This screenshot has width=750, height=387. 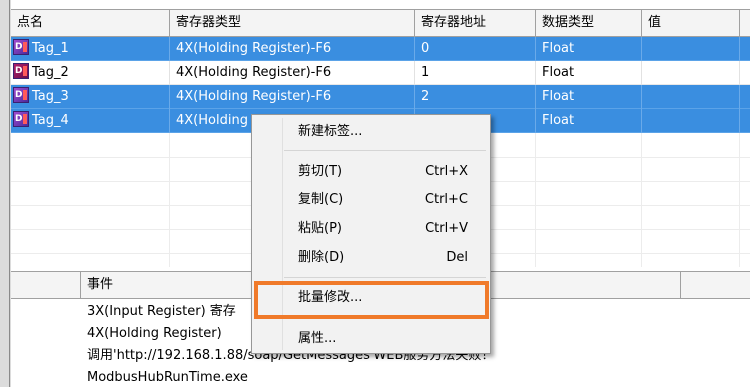 What do you see at coordinates (371, 200) in the screenshot?
I see `menu-item-copy: 复制(C) Ctrl+C` at bounding box center [371, 200].